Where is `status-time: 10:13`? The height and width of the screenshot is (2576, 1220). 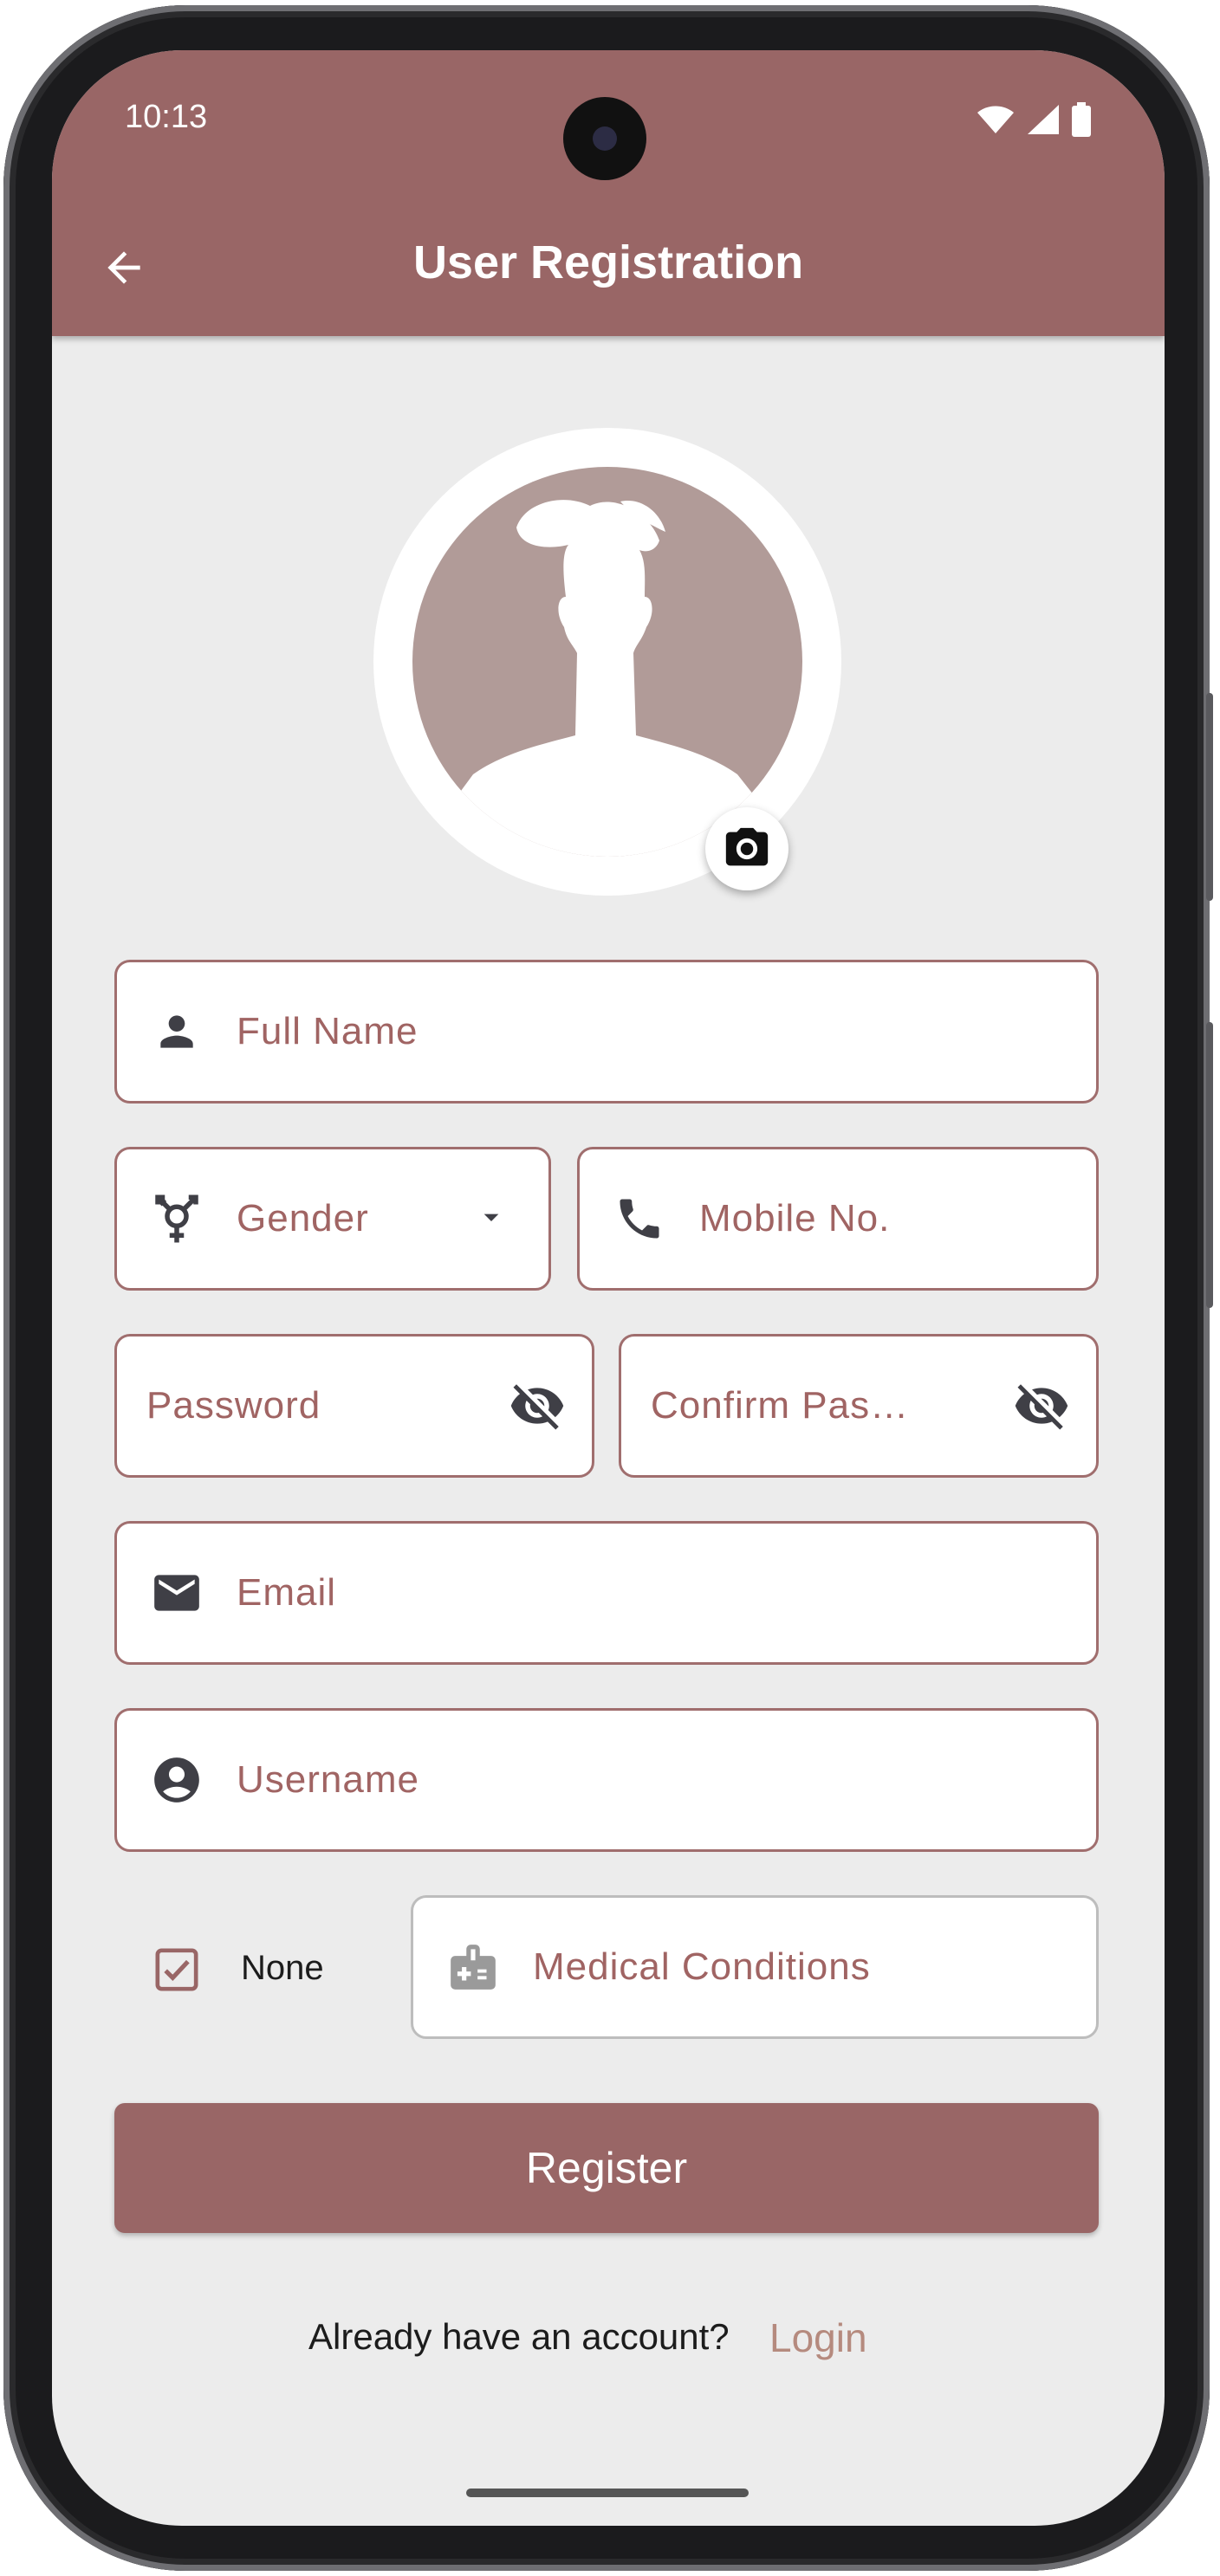 status-time: 10:13 is located at coordinates (167, 117).